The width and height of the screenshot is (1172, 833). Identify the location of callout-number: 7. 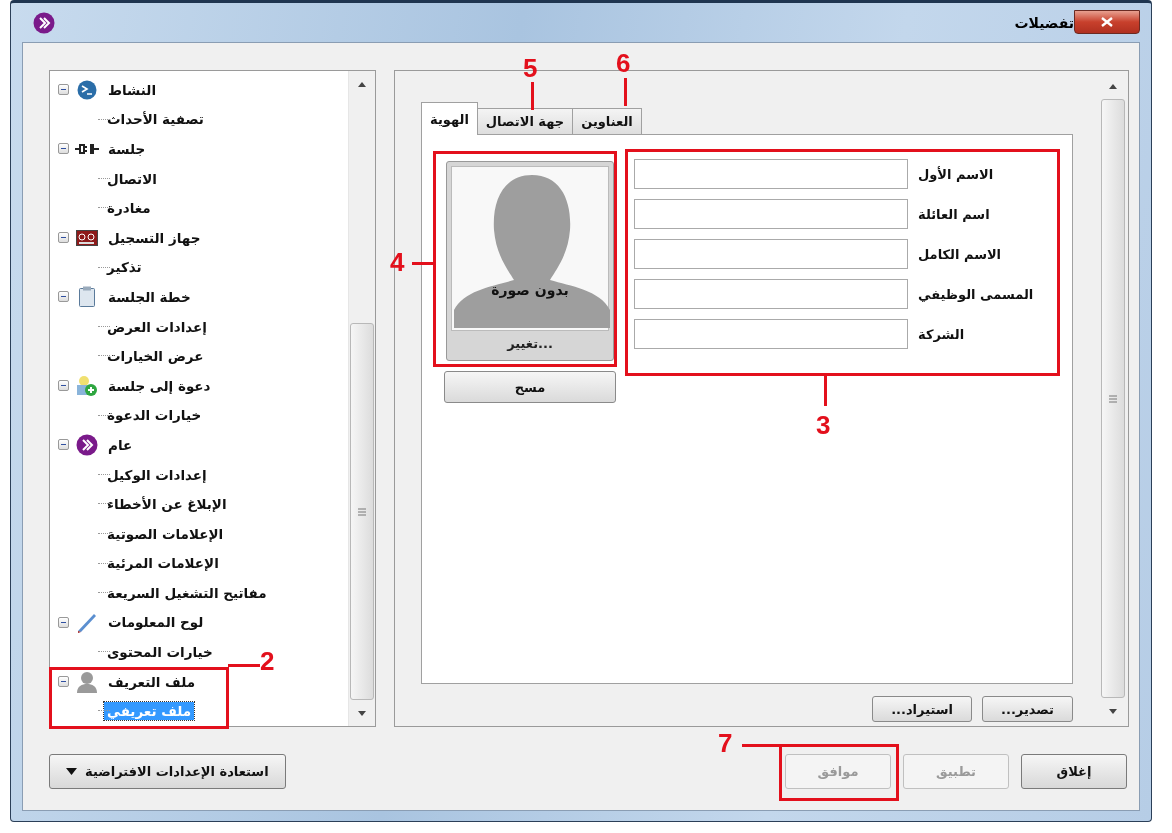
(725, 743).